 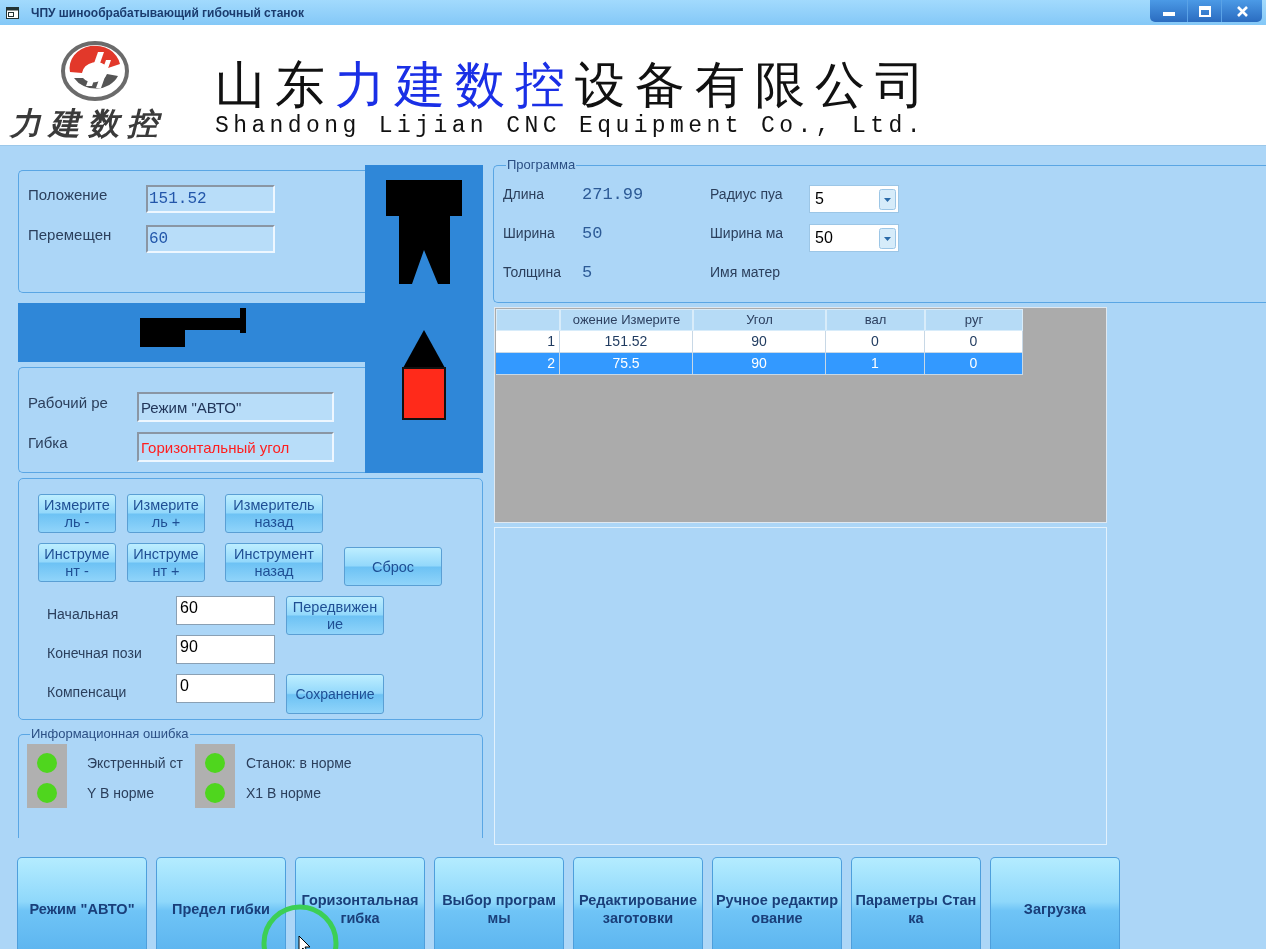 I want to click on window-title: ЧПУ шинообрабатывающий гибочный станок, so click(x=167, y=12).